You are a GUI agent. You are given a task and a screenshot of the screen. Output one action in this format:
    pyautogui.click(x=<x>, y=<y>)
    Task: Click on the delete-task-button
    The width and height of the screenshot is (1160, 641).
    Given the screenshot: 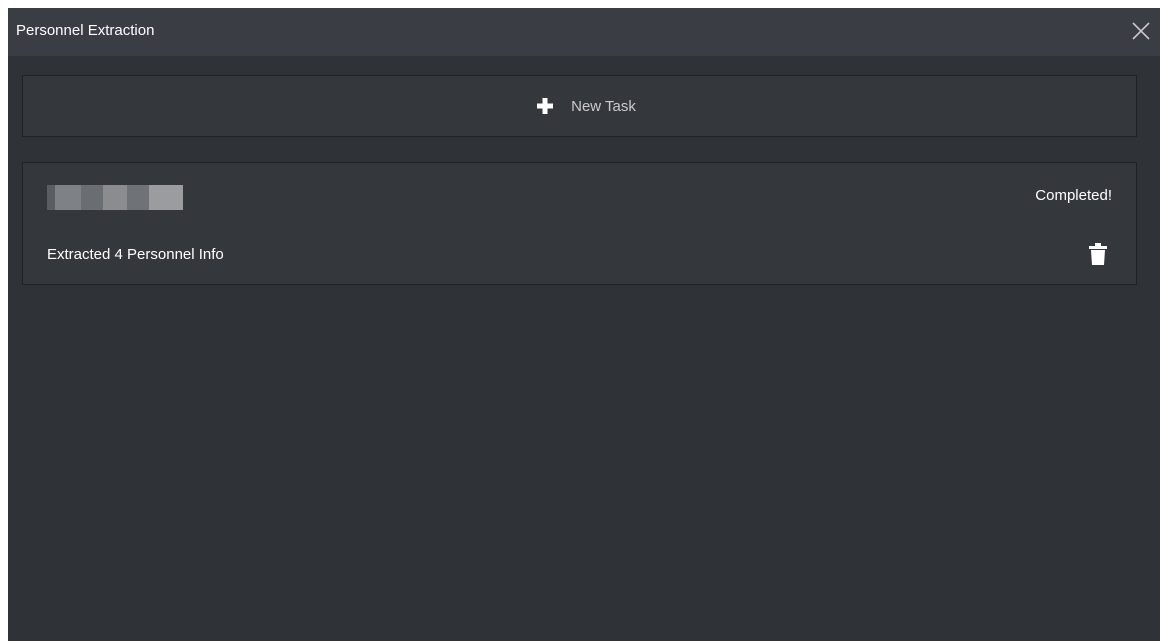 What is the action you would take?
    pyautogui.click(x=1098, y=254)
    